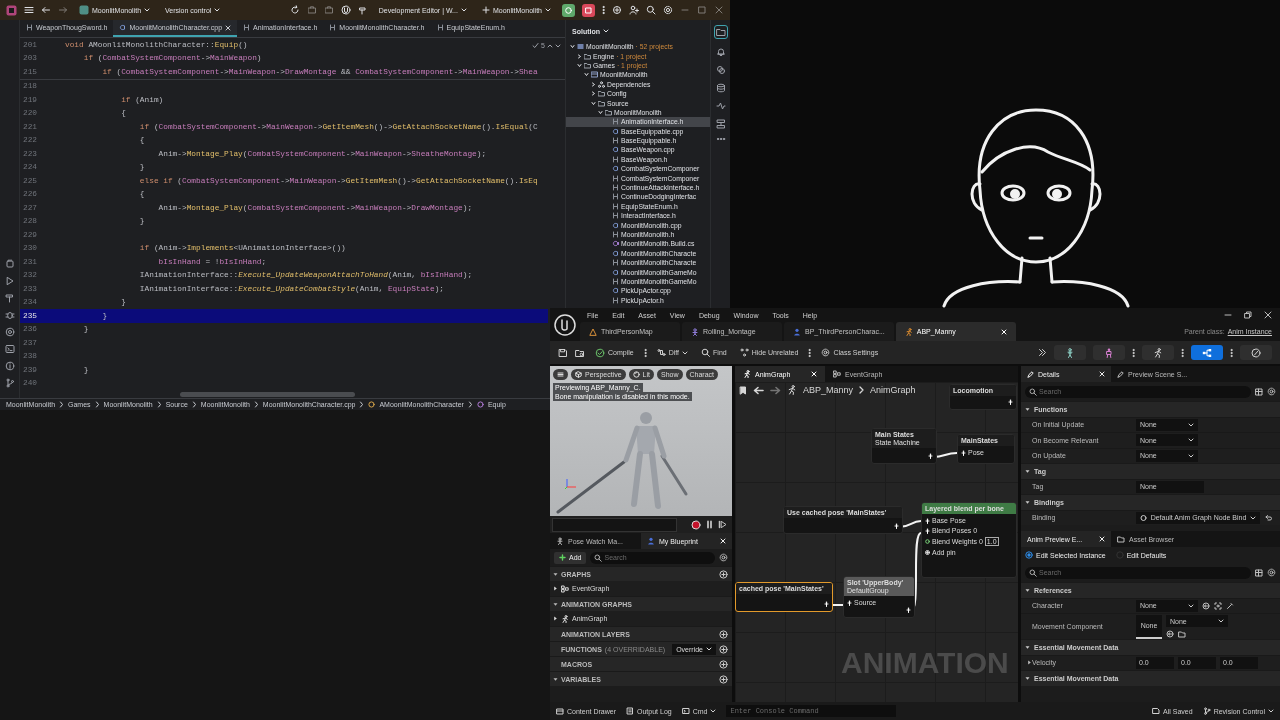  I want to click on event-graph-icon, so click(565, 588).